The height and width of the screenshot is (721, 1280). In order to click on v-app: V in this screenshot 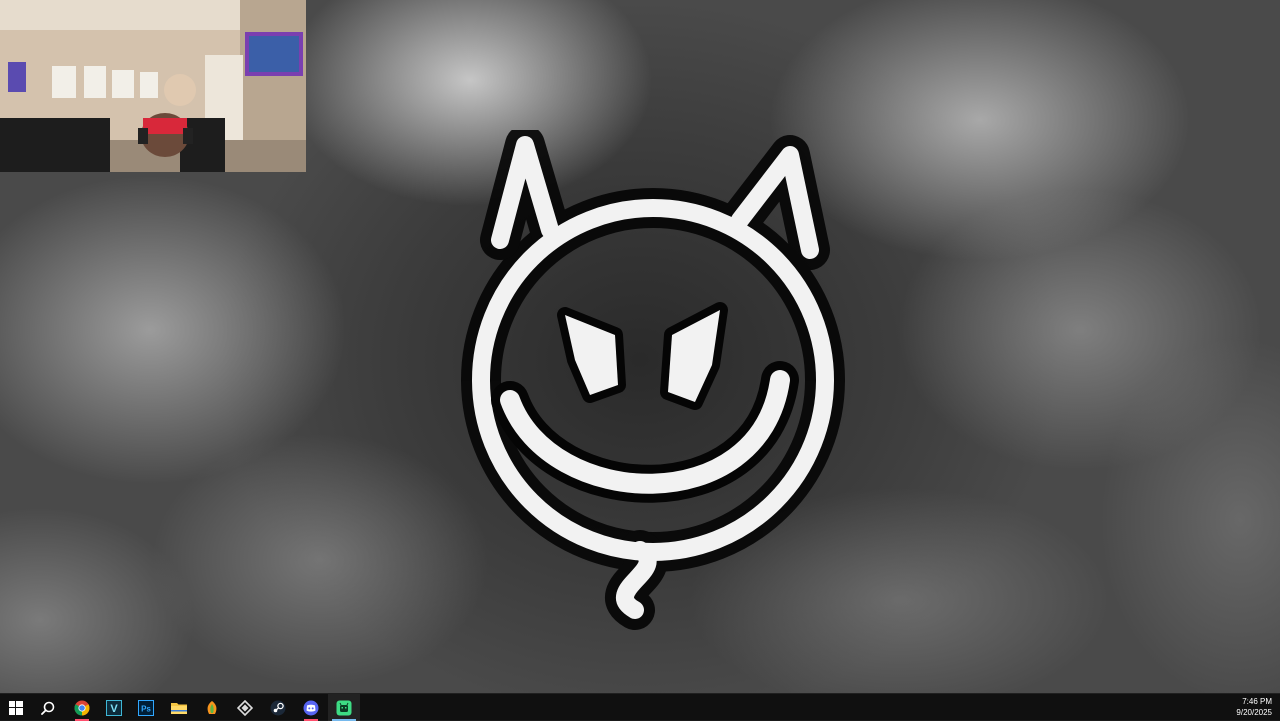, I will do `click(114, 707)`.